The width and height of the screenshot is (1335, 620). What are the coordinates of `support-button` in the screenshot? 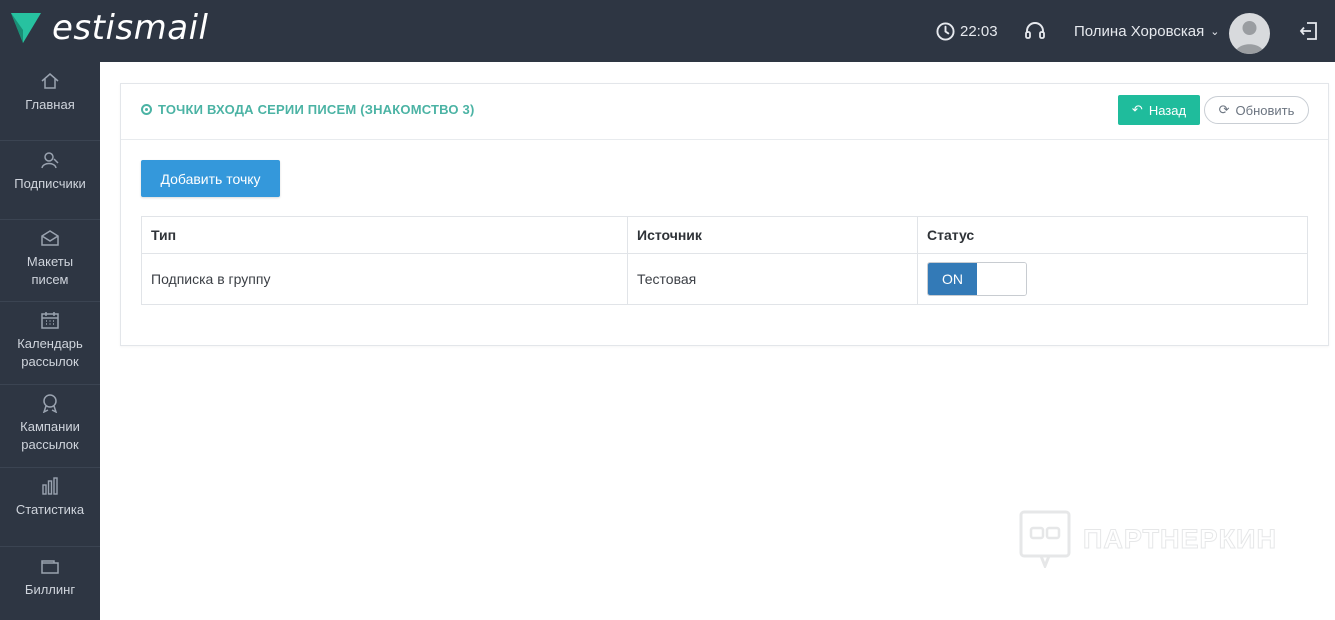 It's located at (1035, 31).